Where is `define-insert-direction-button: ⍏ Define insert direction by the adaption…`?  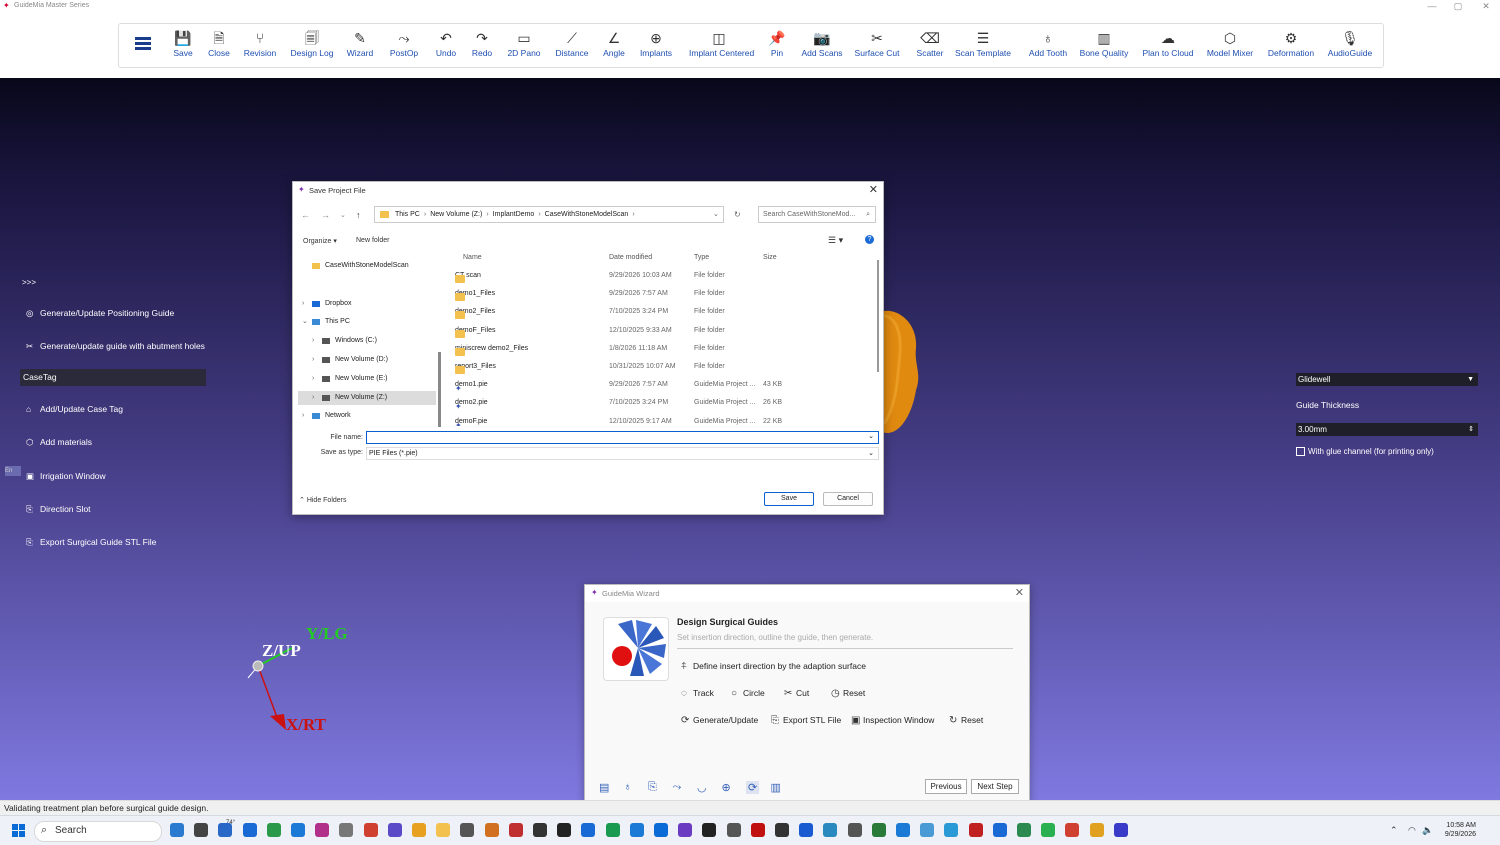
define-insert-direction-button: ⍏ Define insert direction by the adaption… is located at coordinates (773, 666).